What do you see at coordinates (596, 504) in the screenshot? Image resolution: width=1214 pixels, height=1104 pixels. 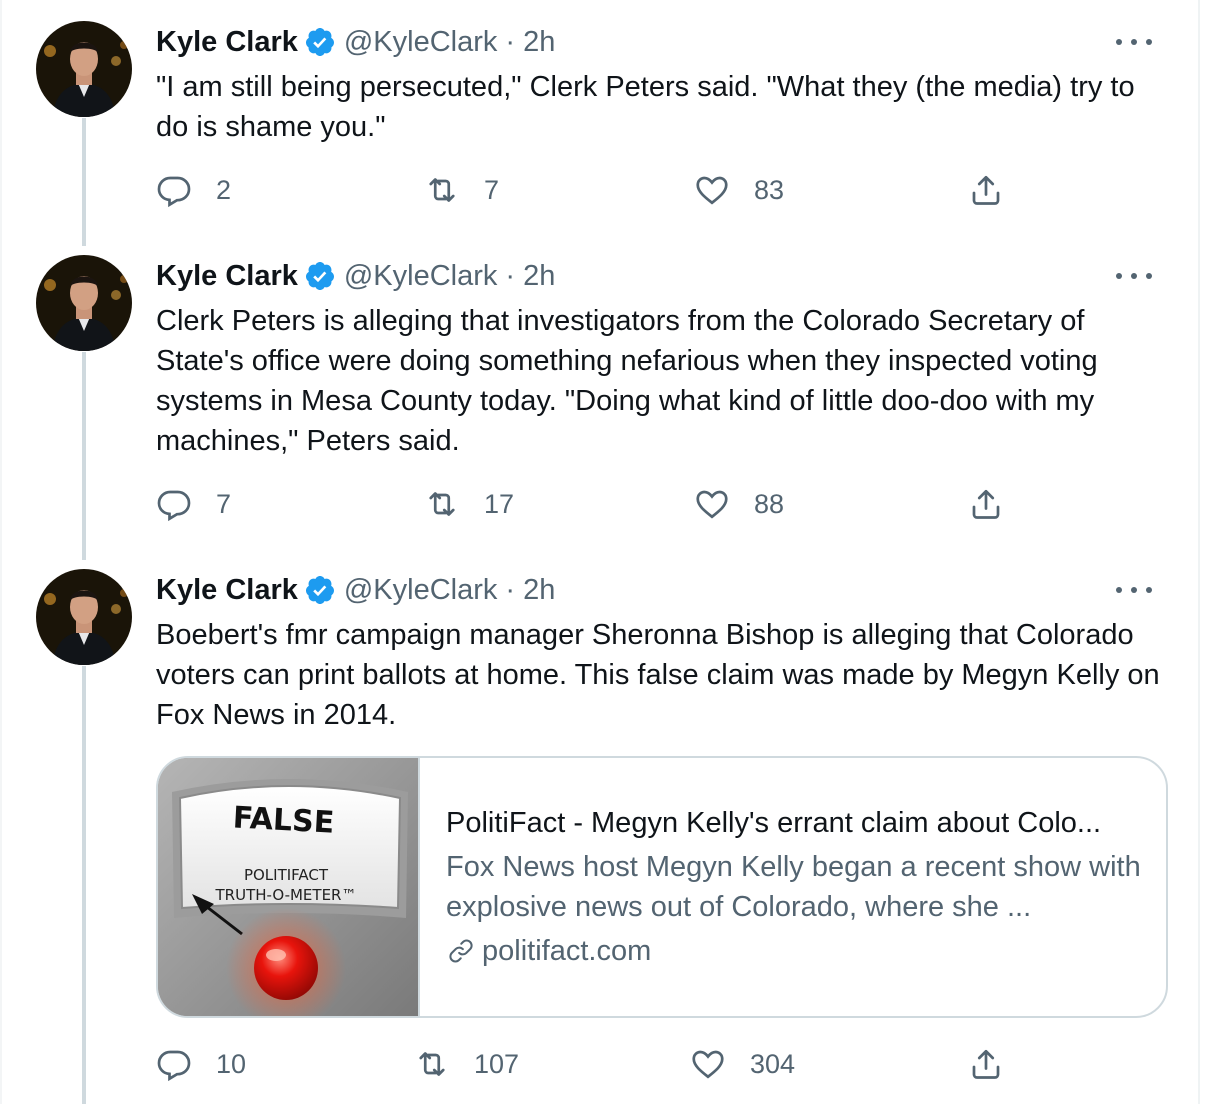 I see `tweet-actions: 7 17 88` at bounding box center [596, 504].